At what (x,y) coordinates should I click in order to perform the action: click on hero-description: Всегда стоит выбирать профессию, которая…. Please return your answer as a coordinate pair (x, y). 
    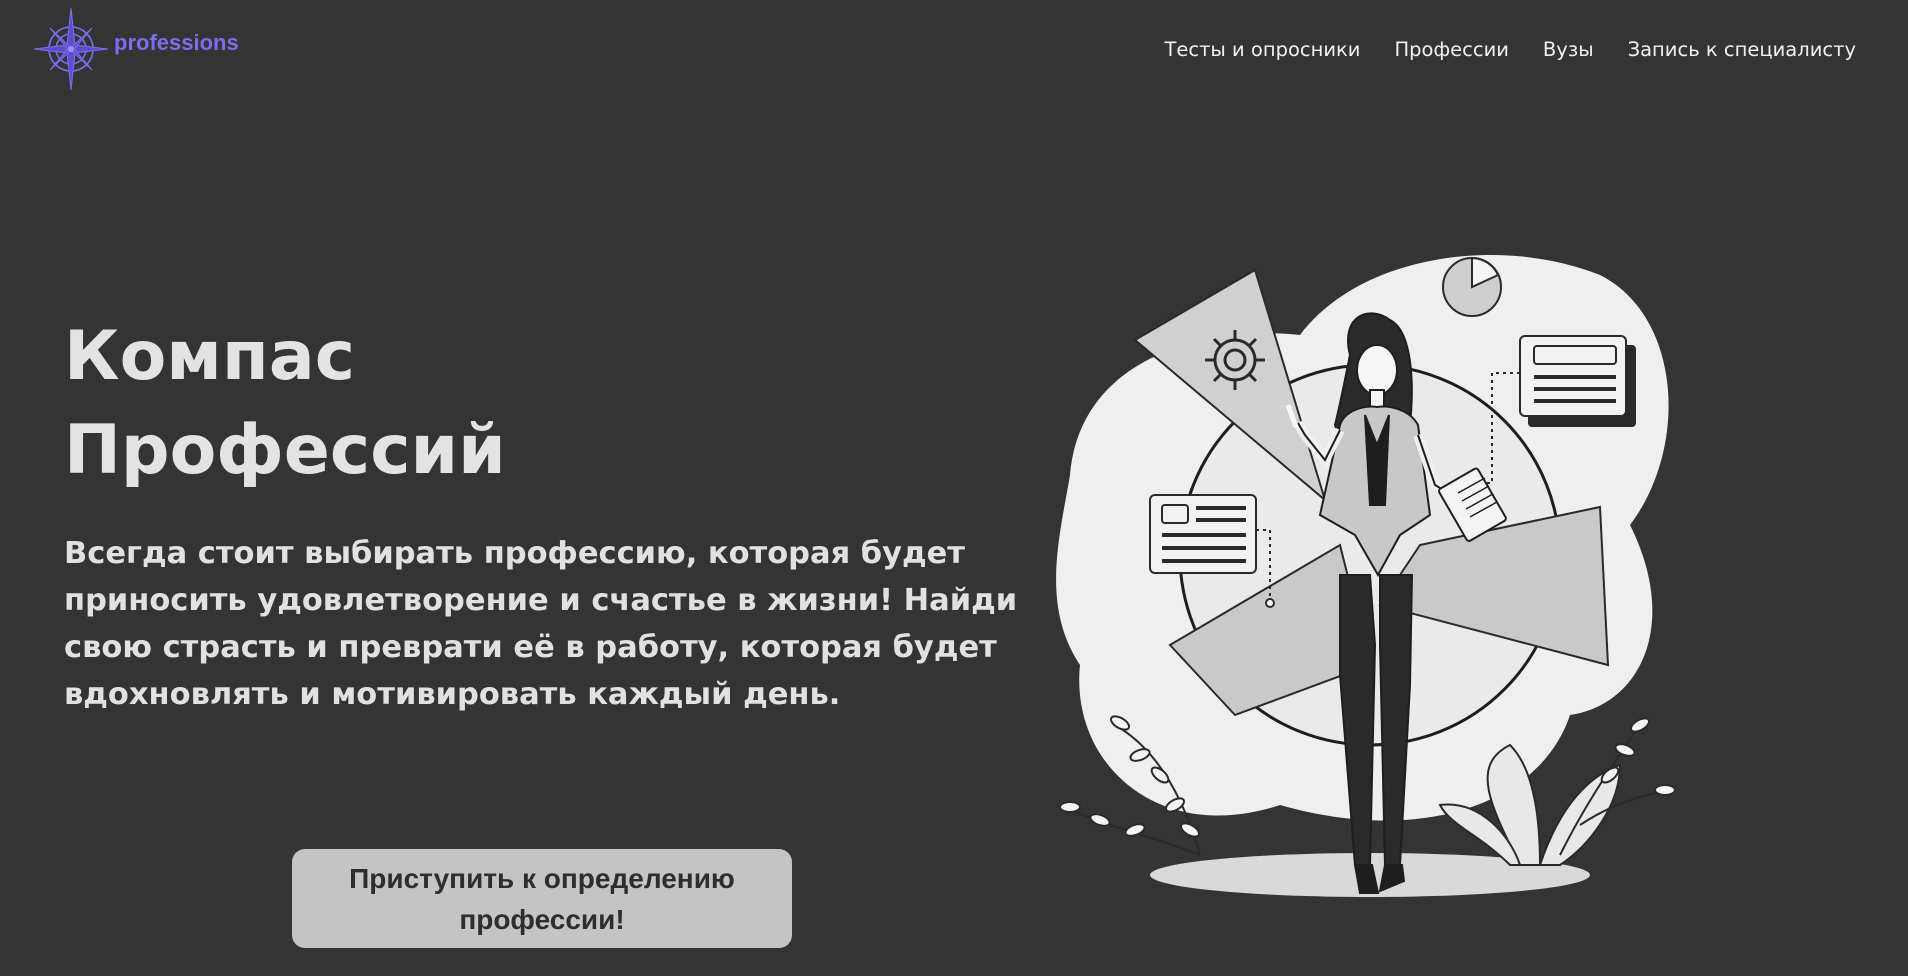
    Looking at the image, I should click on (541, 624).